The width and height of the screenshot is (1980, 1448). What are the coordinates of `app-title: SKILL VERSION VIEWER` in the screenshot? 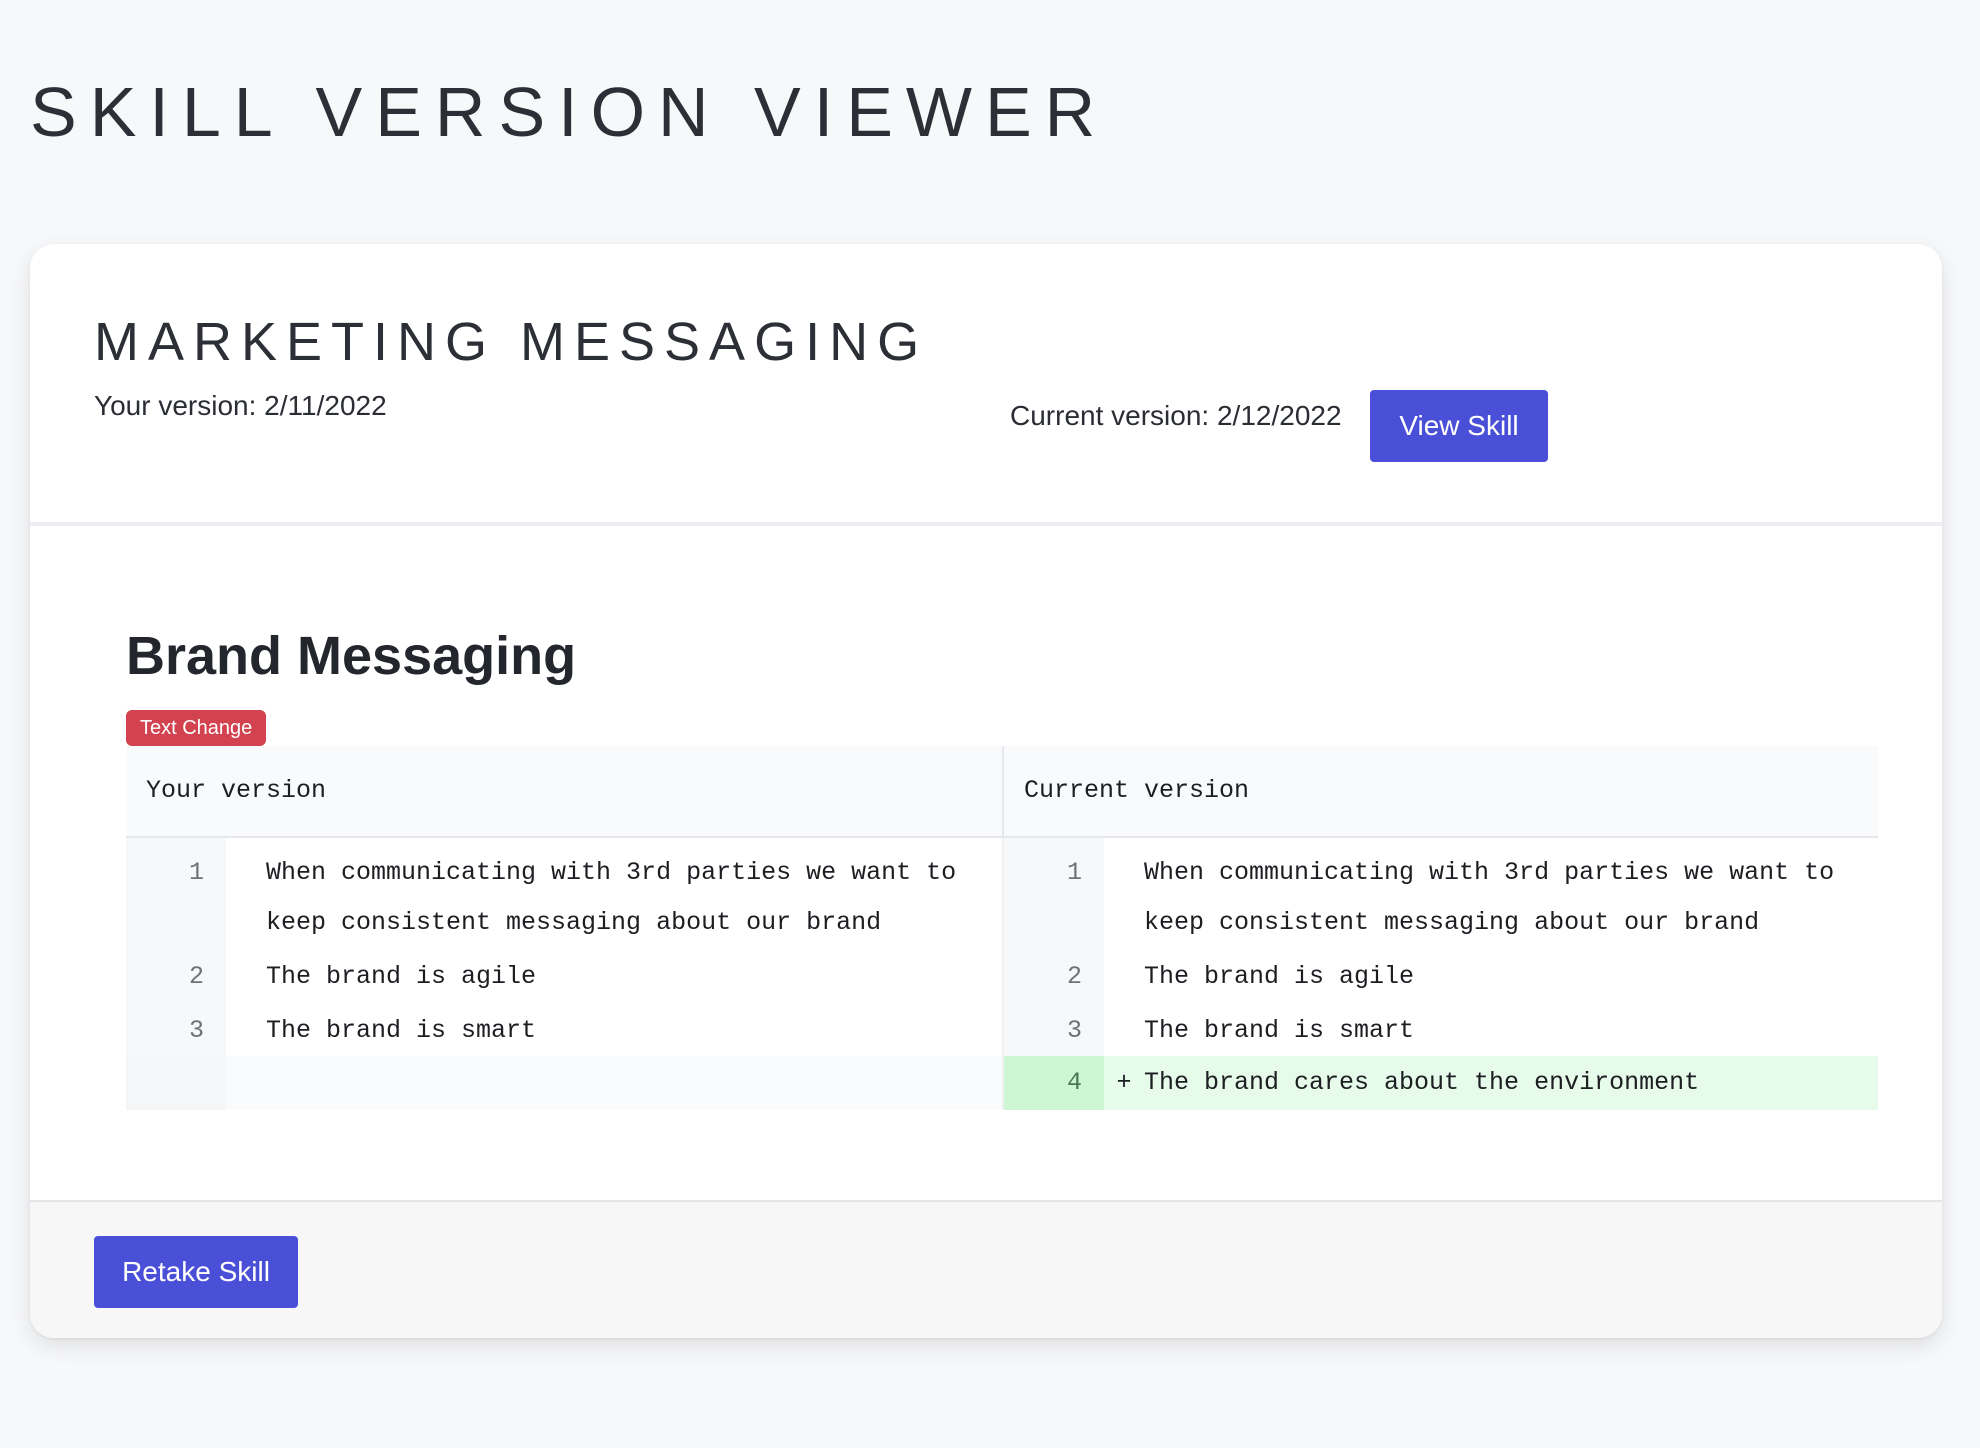 It's located at (569, 112).